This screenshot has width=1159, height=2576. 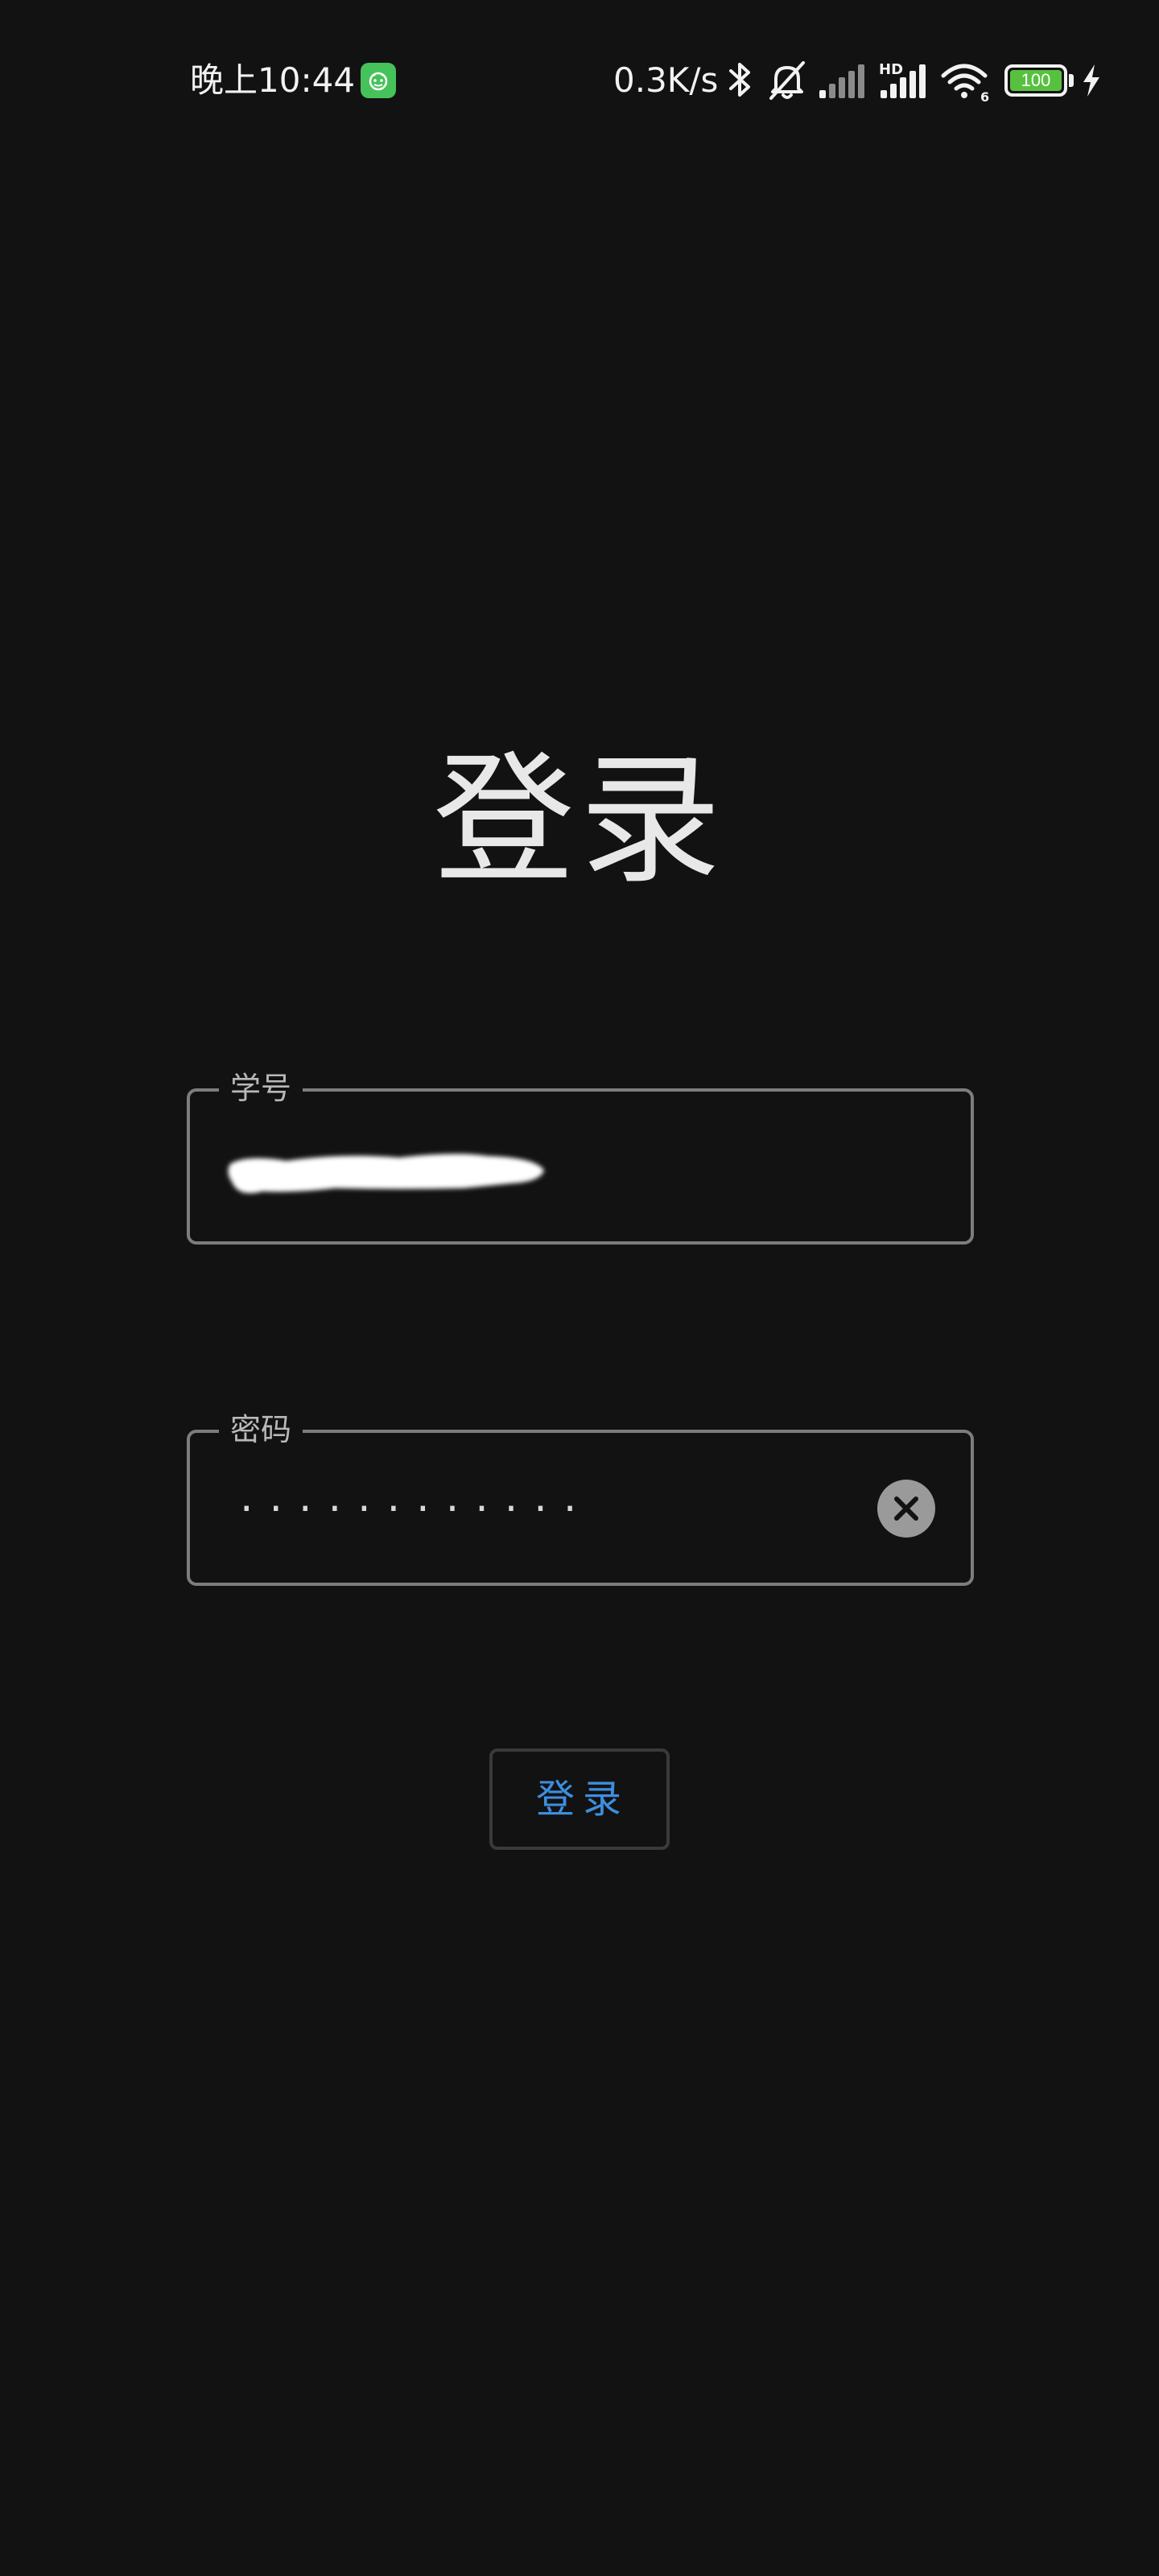 What do you see at coordinates (740, 82) in the screenshot?
I see `bluetooth-icon` at bounding box center [740, 82].